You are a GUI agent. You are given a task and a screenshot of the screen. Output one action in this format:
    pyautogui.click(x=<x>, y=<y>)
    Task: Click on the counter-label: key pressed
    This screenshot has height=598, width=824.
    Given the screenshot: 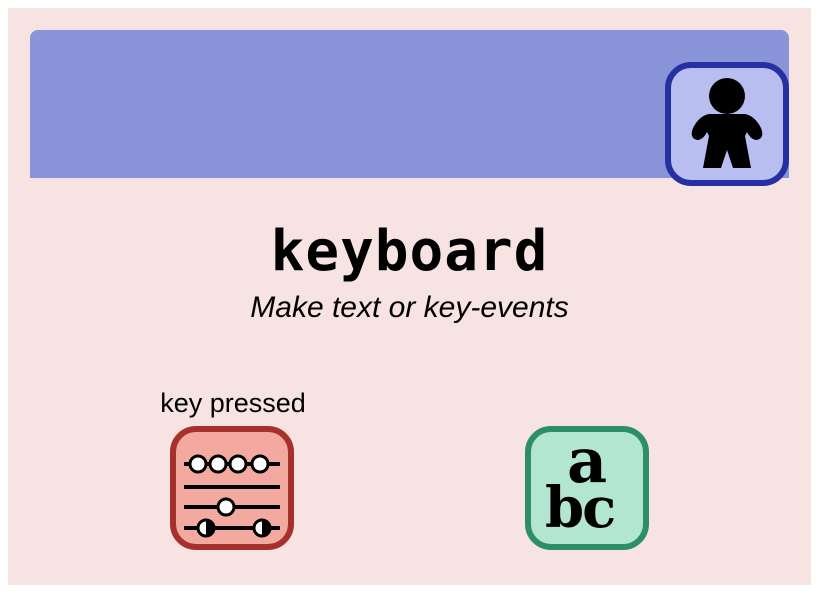 What is the action you would take?
    pyautogui.click(x=233, y=403)
    